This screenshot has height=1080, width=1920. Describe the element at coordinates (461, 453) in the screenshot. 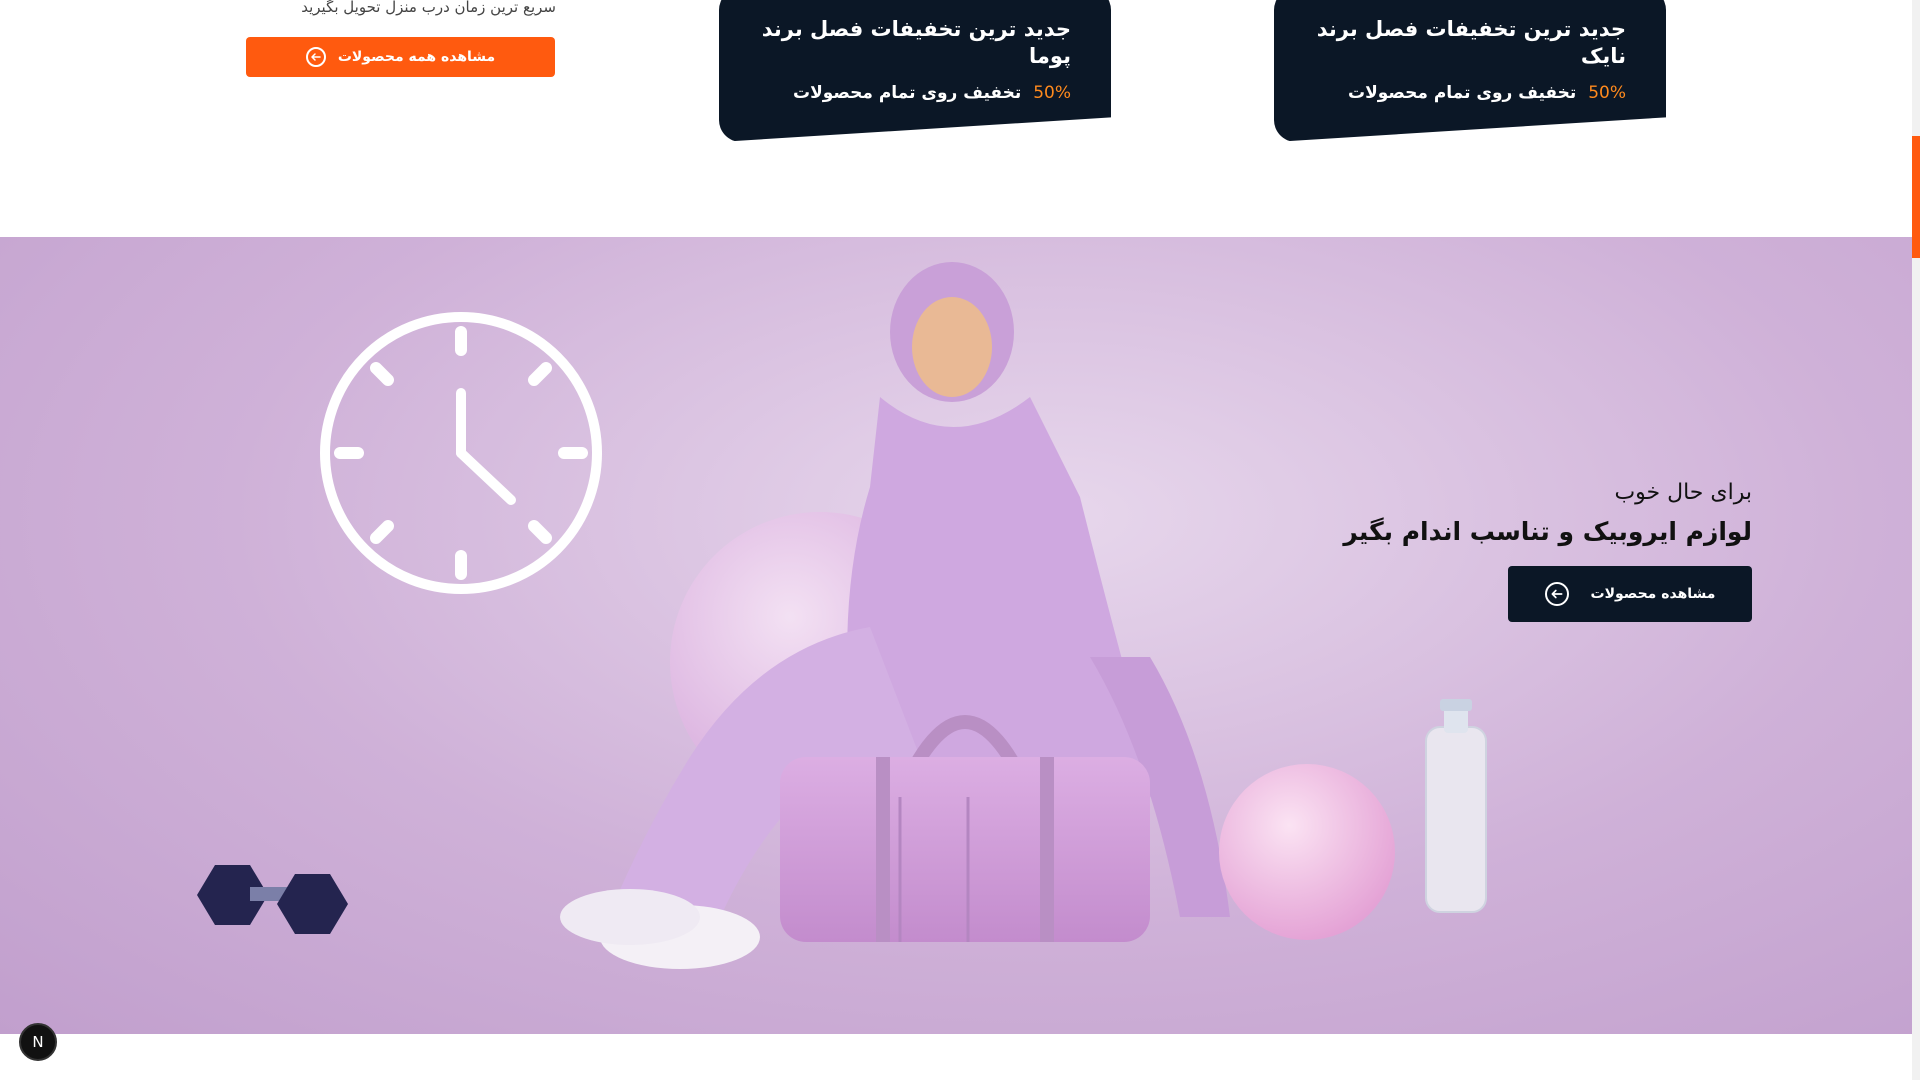

I see `clock-icon` at that location.